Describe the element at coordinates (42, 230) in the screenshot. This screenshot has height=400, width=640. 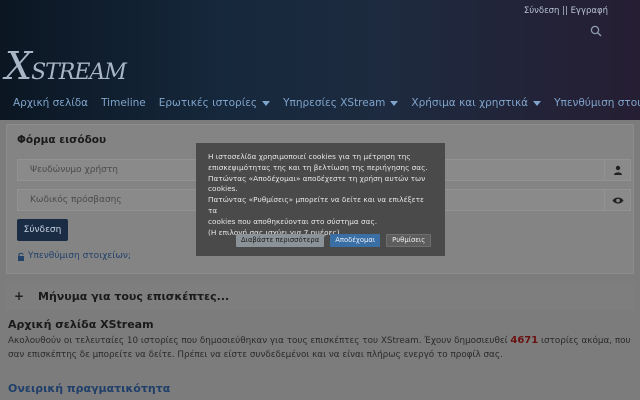
I see `login-button: Σύνδεση` at that location.